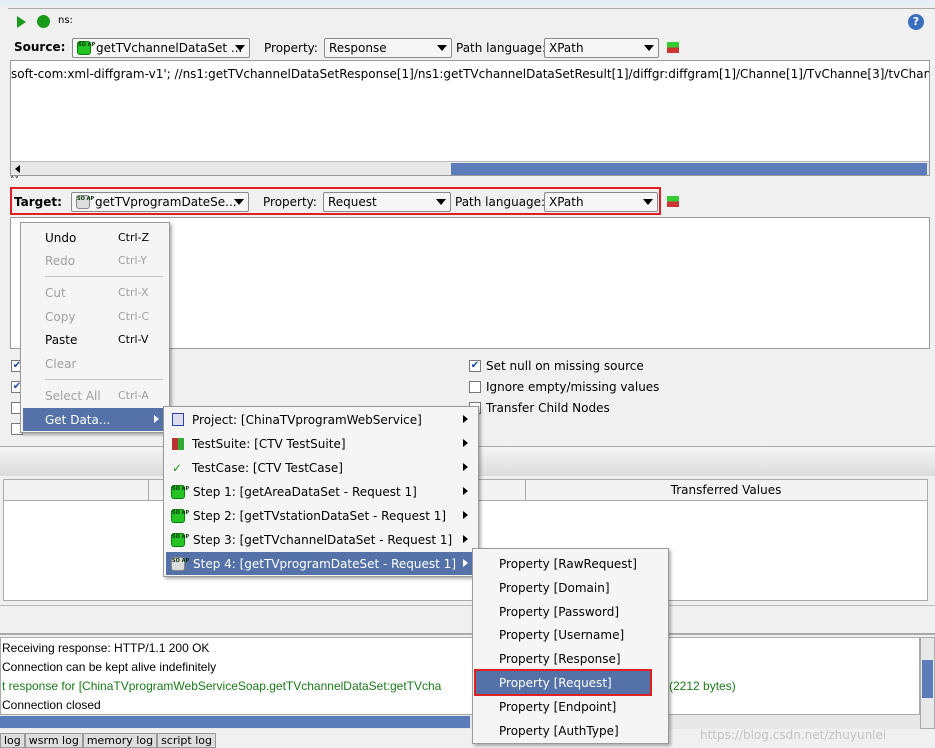 Image resolution: width=935 pixels, height=748 pixels. What do you see at coordinates (95, 316) in the screenshot?
I see `menu-item-copy: Copy Ctrl-C` at bounding box center [95, 316].